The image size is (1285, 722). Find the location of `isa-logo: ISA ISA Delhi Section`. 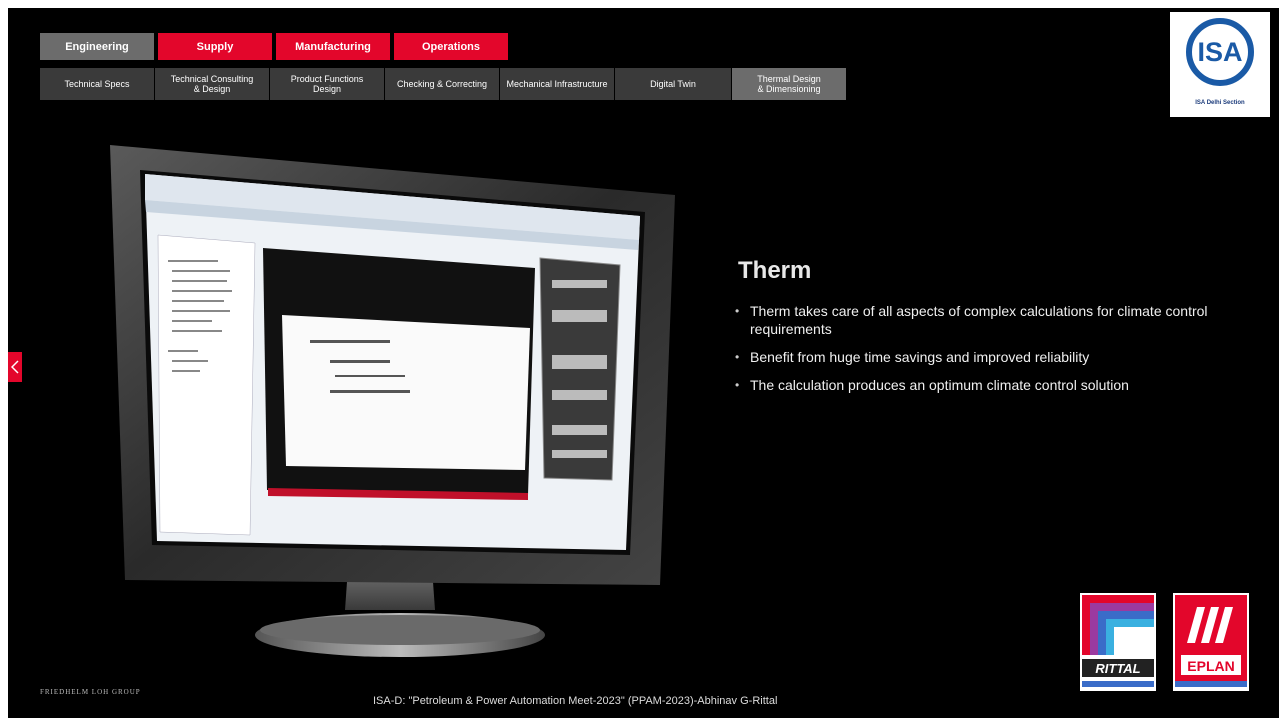

isa-logo: ISA ISA Delhi Section is located at coordinates (1220, 64).